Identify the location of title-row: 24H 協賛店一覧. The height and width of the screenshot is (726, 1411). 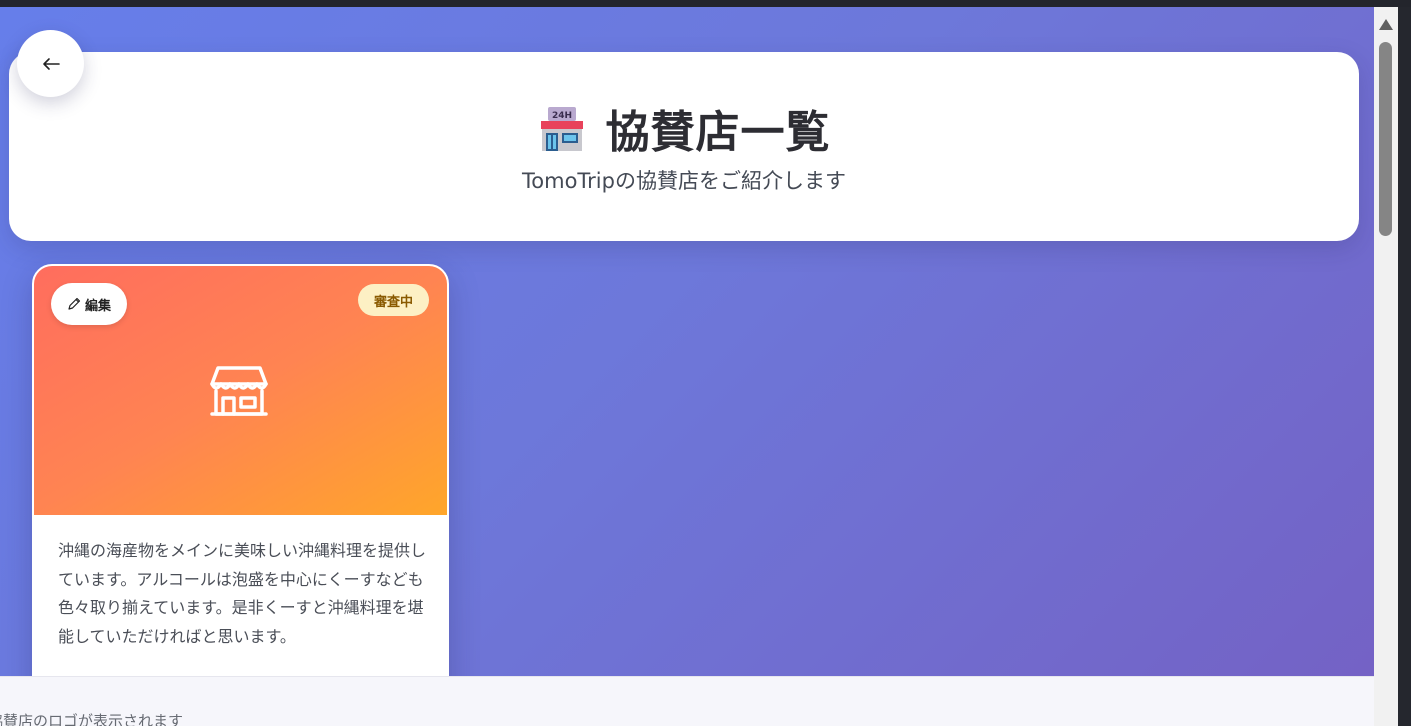
(684, 128).